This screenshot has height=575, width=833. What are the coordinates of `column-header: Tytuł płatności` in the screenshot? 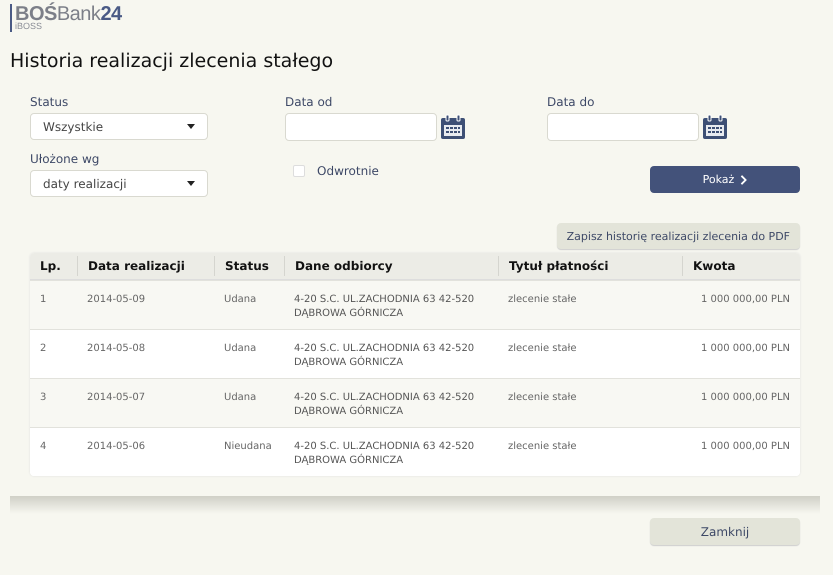 It's located at (590, 266).